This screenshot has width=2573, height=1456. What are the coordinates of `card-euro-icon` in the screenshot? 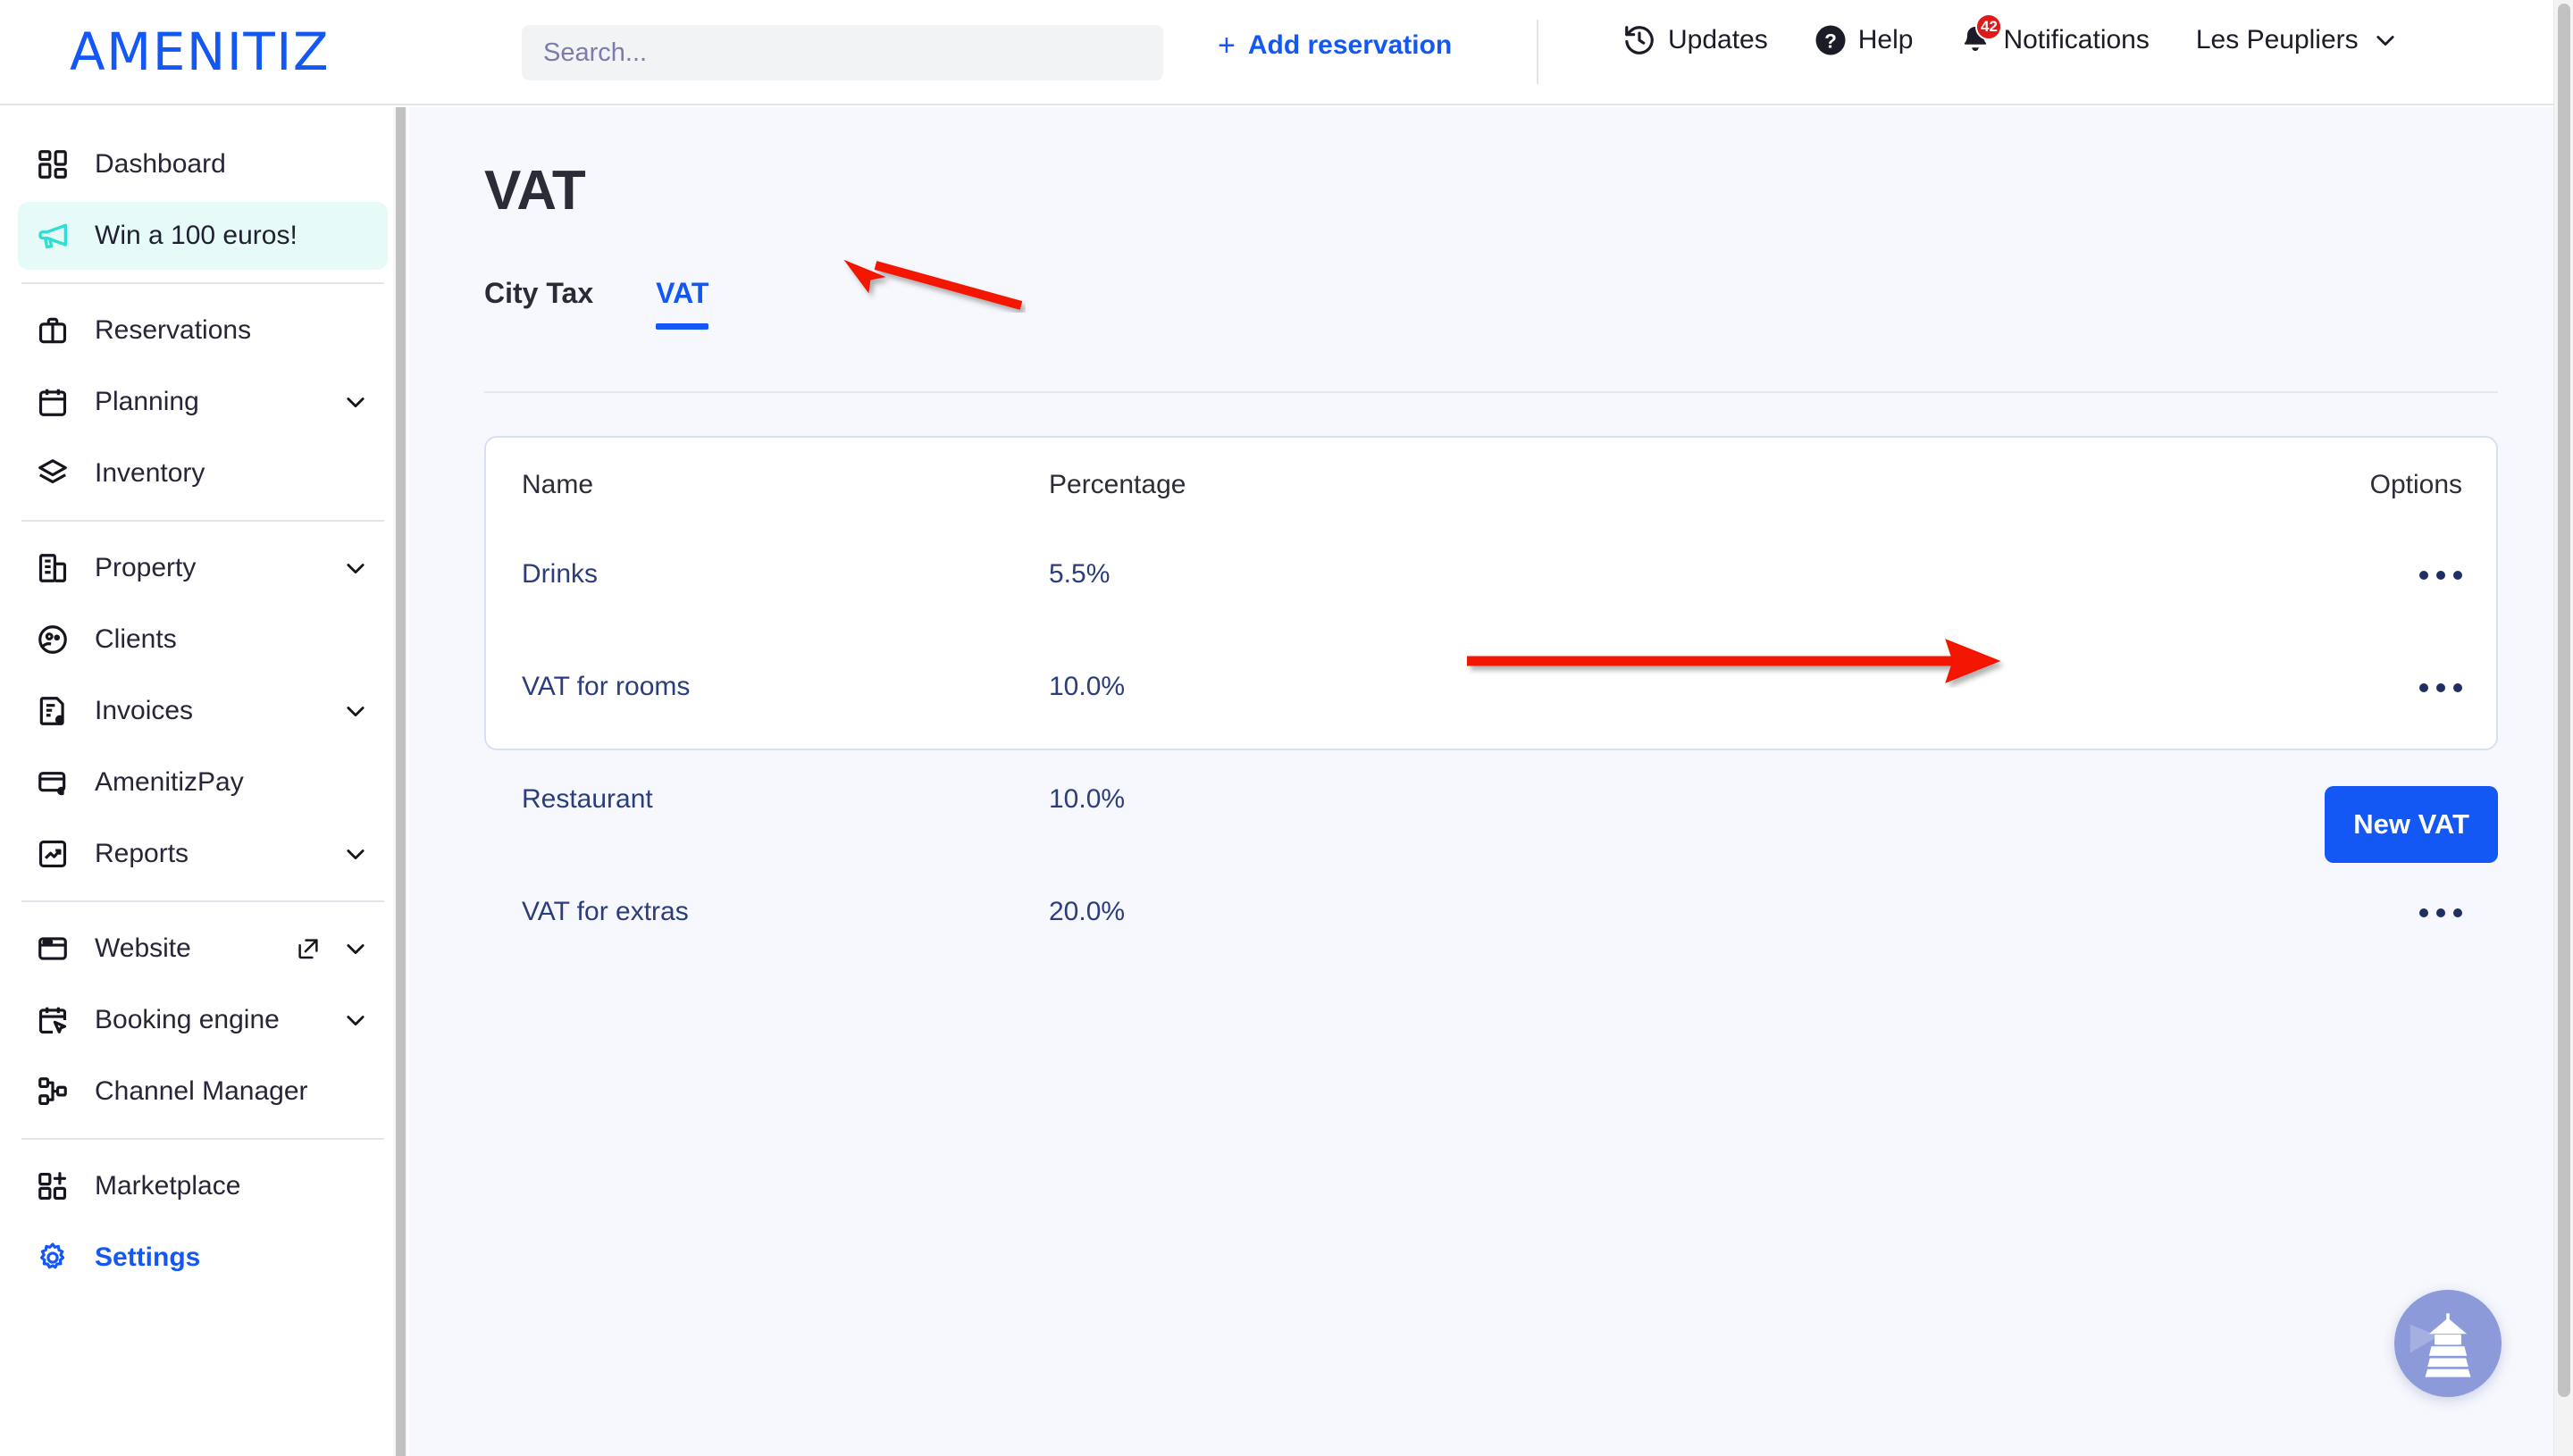 It's located at (56, 782).